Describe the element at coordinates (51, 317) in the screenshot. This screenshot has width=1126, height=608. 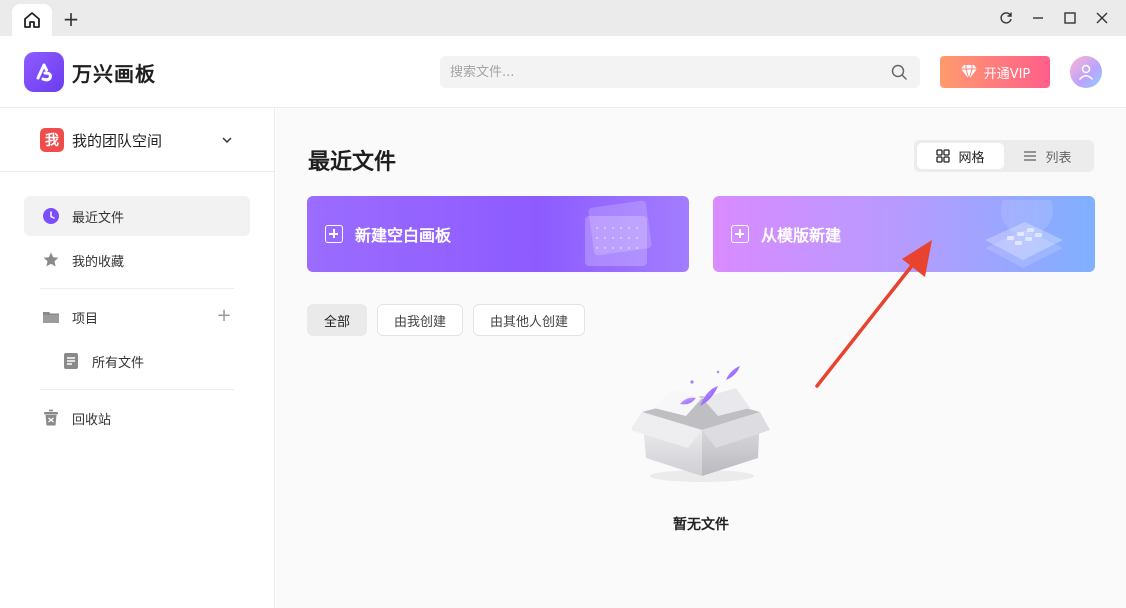
I see `folder-icon` at that location.